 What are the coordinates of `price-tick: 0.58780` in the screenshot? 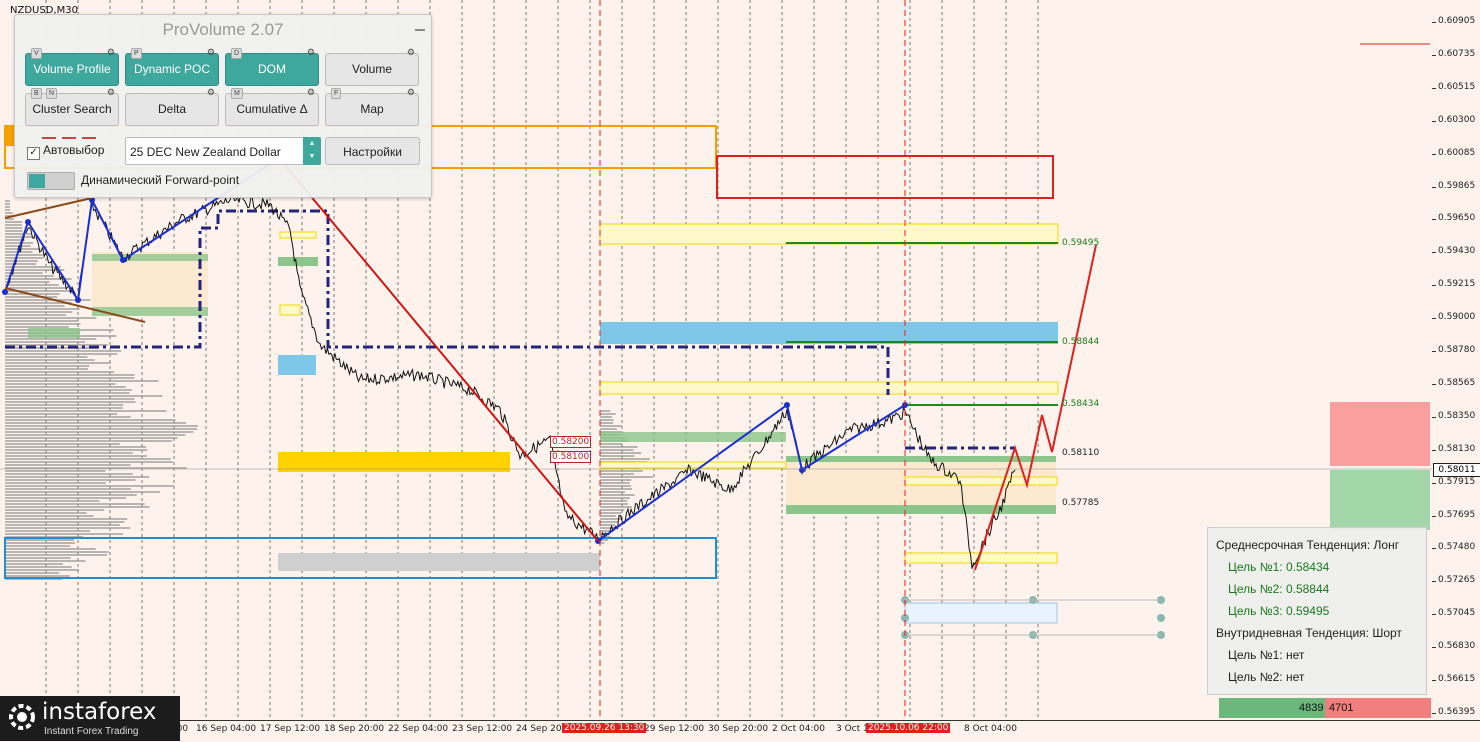 It's located at (1453, 350).